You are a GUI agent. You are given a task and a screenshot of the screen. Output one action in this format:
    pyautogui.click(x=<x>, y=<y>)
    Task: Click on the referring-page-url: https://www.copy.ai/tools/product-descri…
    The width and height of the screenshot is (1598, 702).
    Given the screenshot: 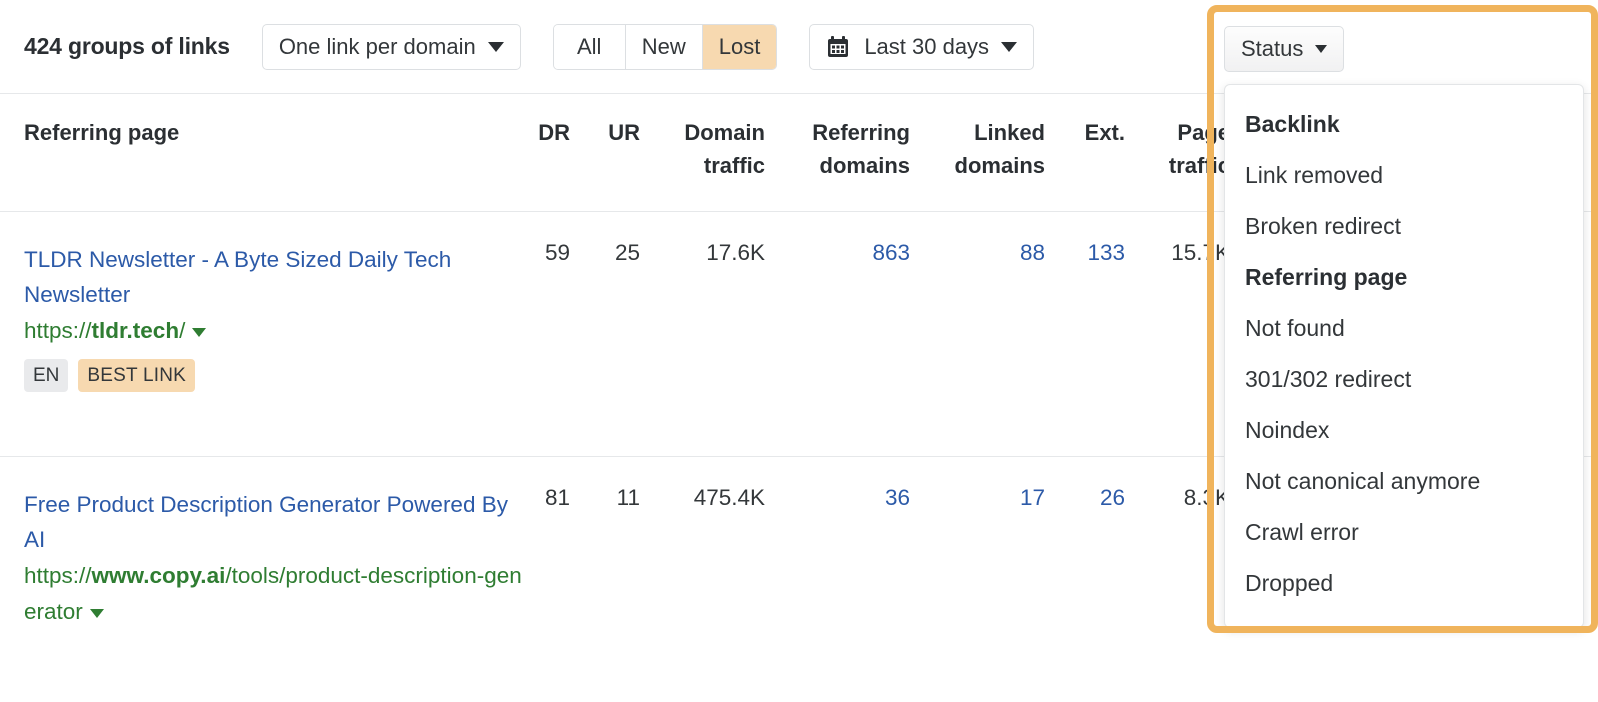 What is the action you would take?
    pyautogui.click(x=274, y=594)
    